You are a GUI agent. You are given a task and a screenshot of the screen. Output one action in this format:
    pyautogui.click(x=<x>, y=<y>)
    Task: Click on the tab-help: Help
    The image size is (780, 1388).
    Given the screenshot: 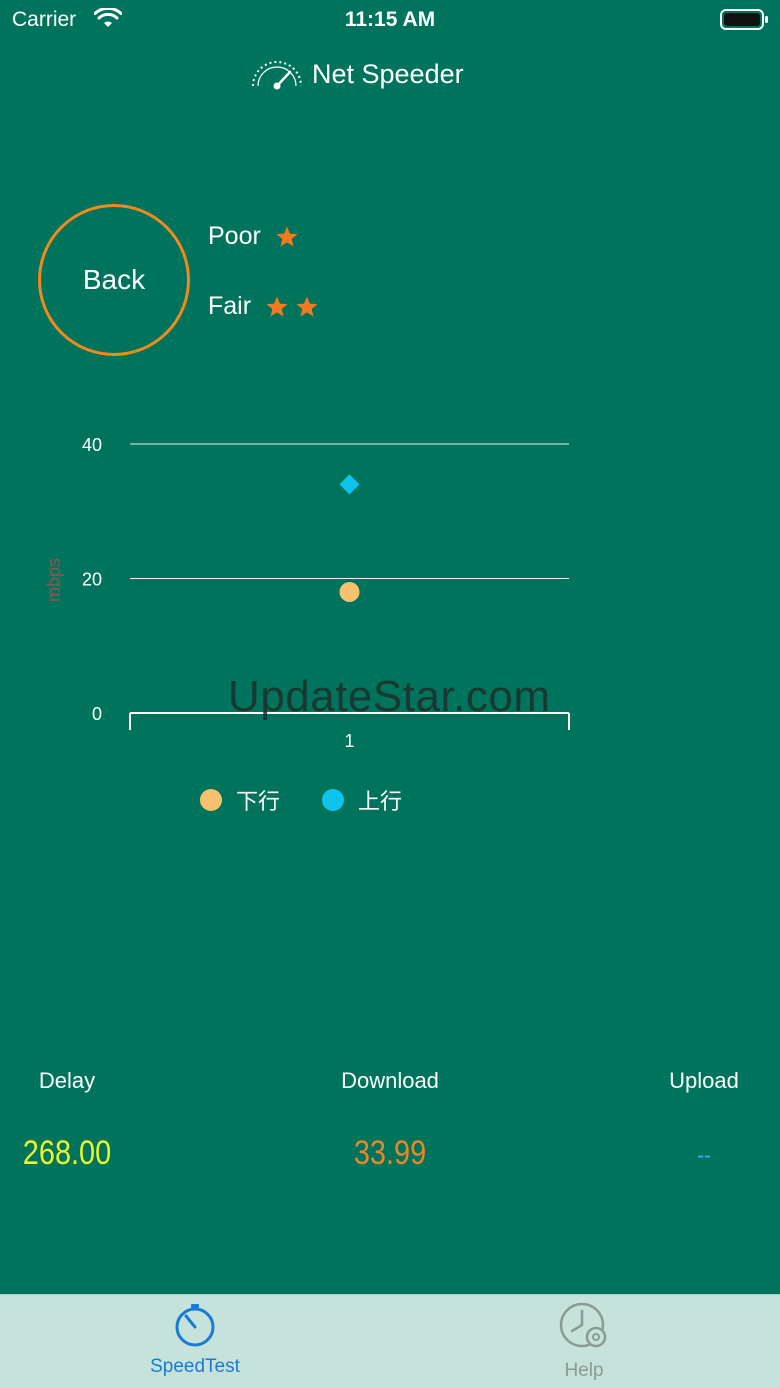 What is the action you would take?
    pyautogui.click(x=584, y=1341)
    